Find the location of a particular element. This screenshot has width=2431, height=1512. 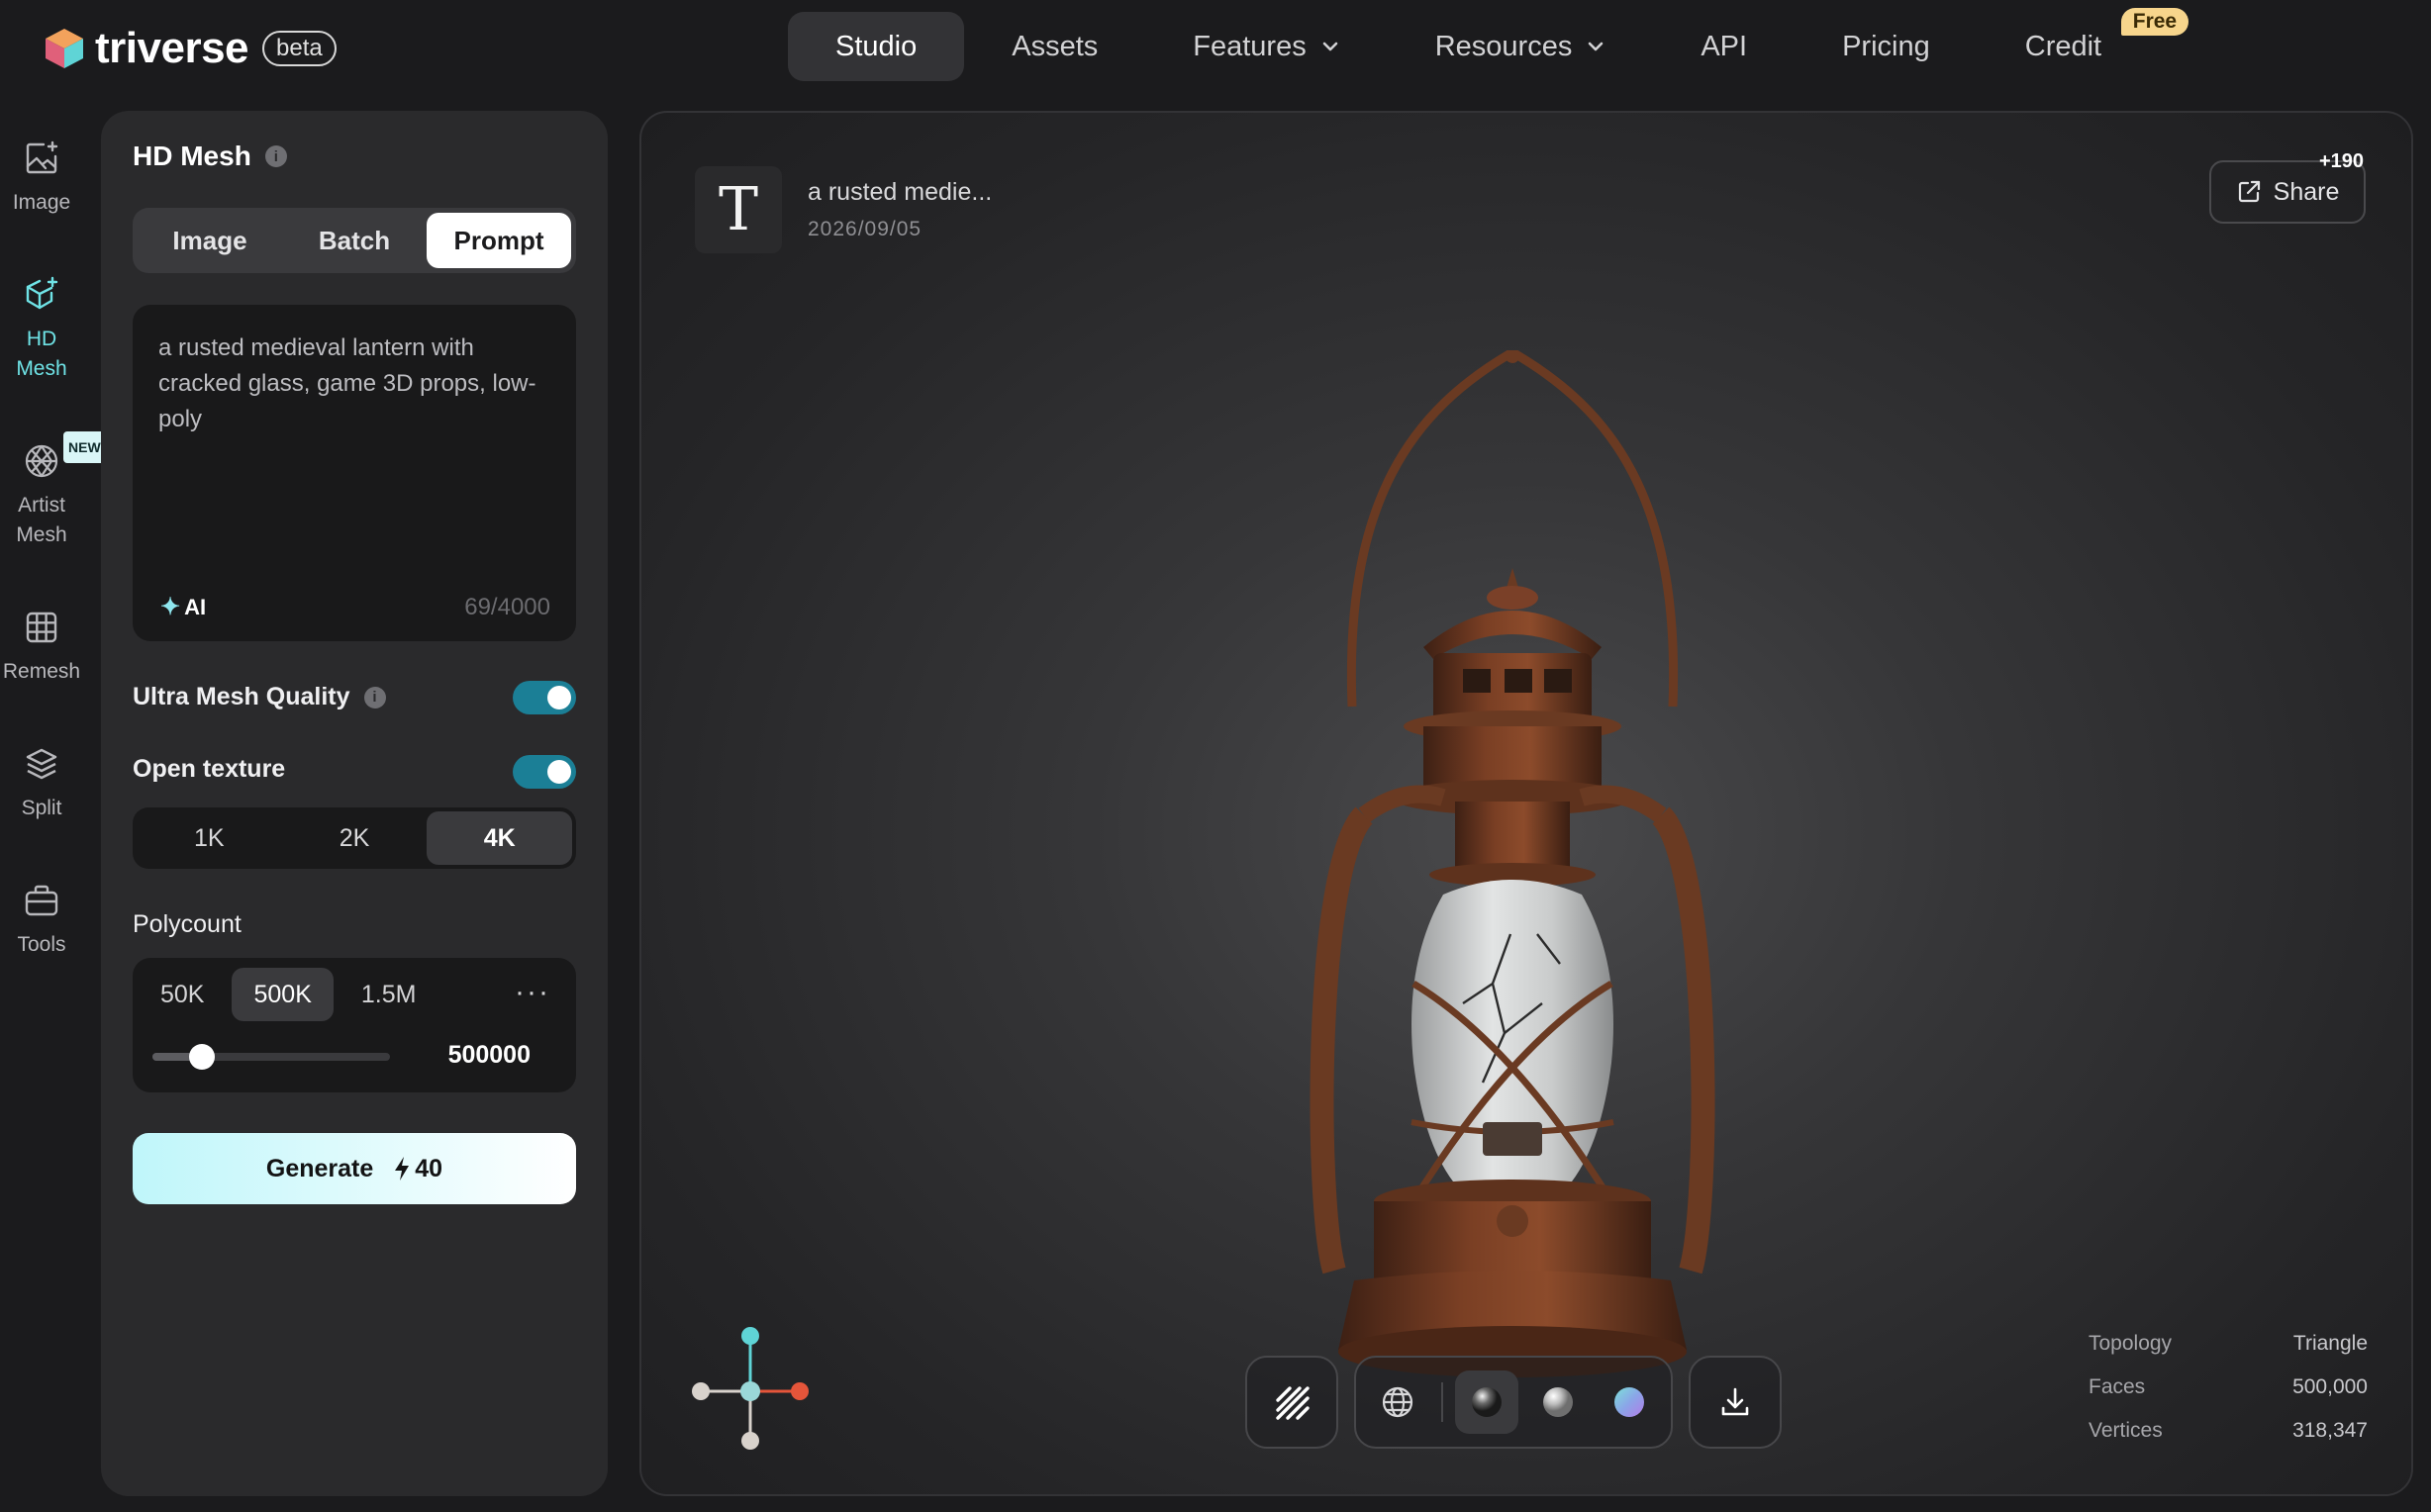

polycount-1-5m: 1.5M is located at coordinates (389, 995).